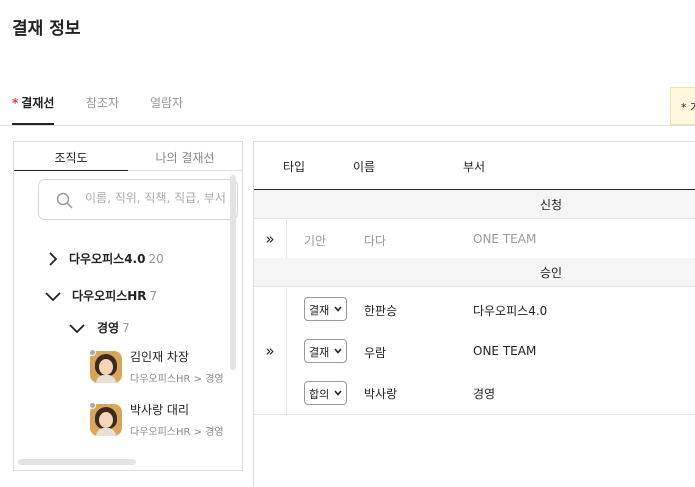  I want to click on row-name: 박사랑, so click(381, 394).